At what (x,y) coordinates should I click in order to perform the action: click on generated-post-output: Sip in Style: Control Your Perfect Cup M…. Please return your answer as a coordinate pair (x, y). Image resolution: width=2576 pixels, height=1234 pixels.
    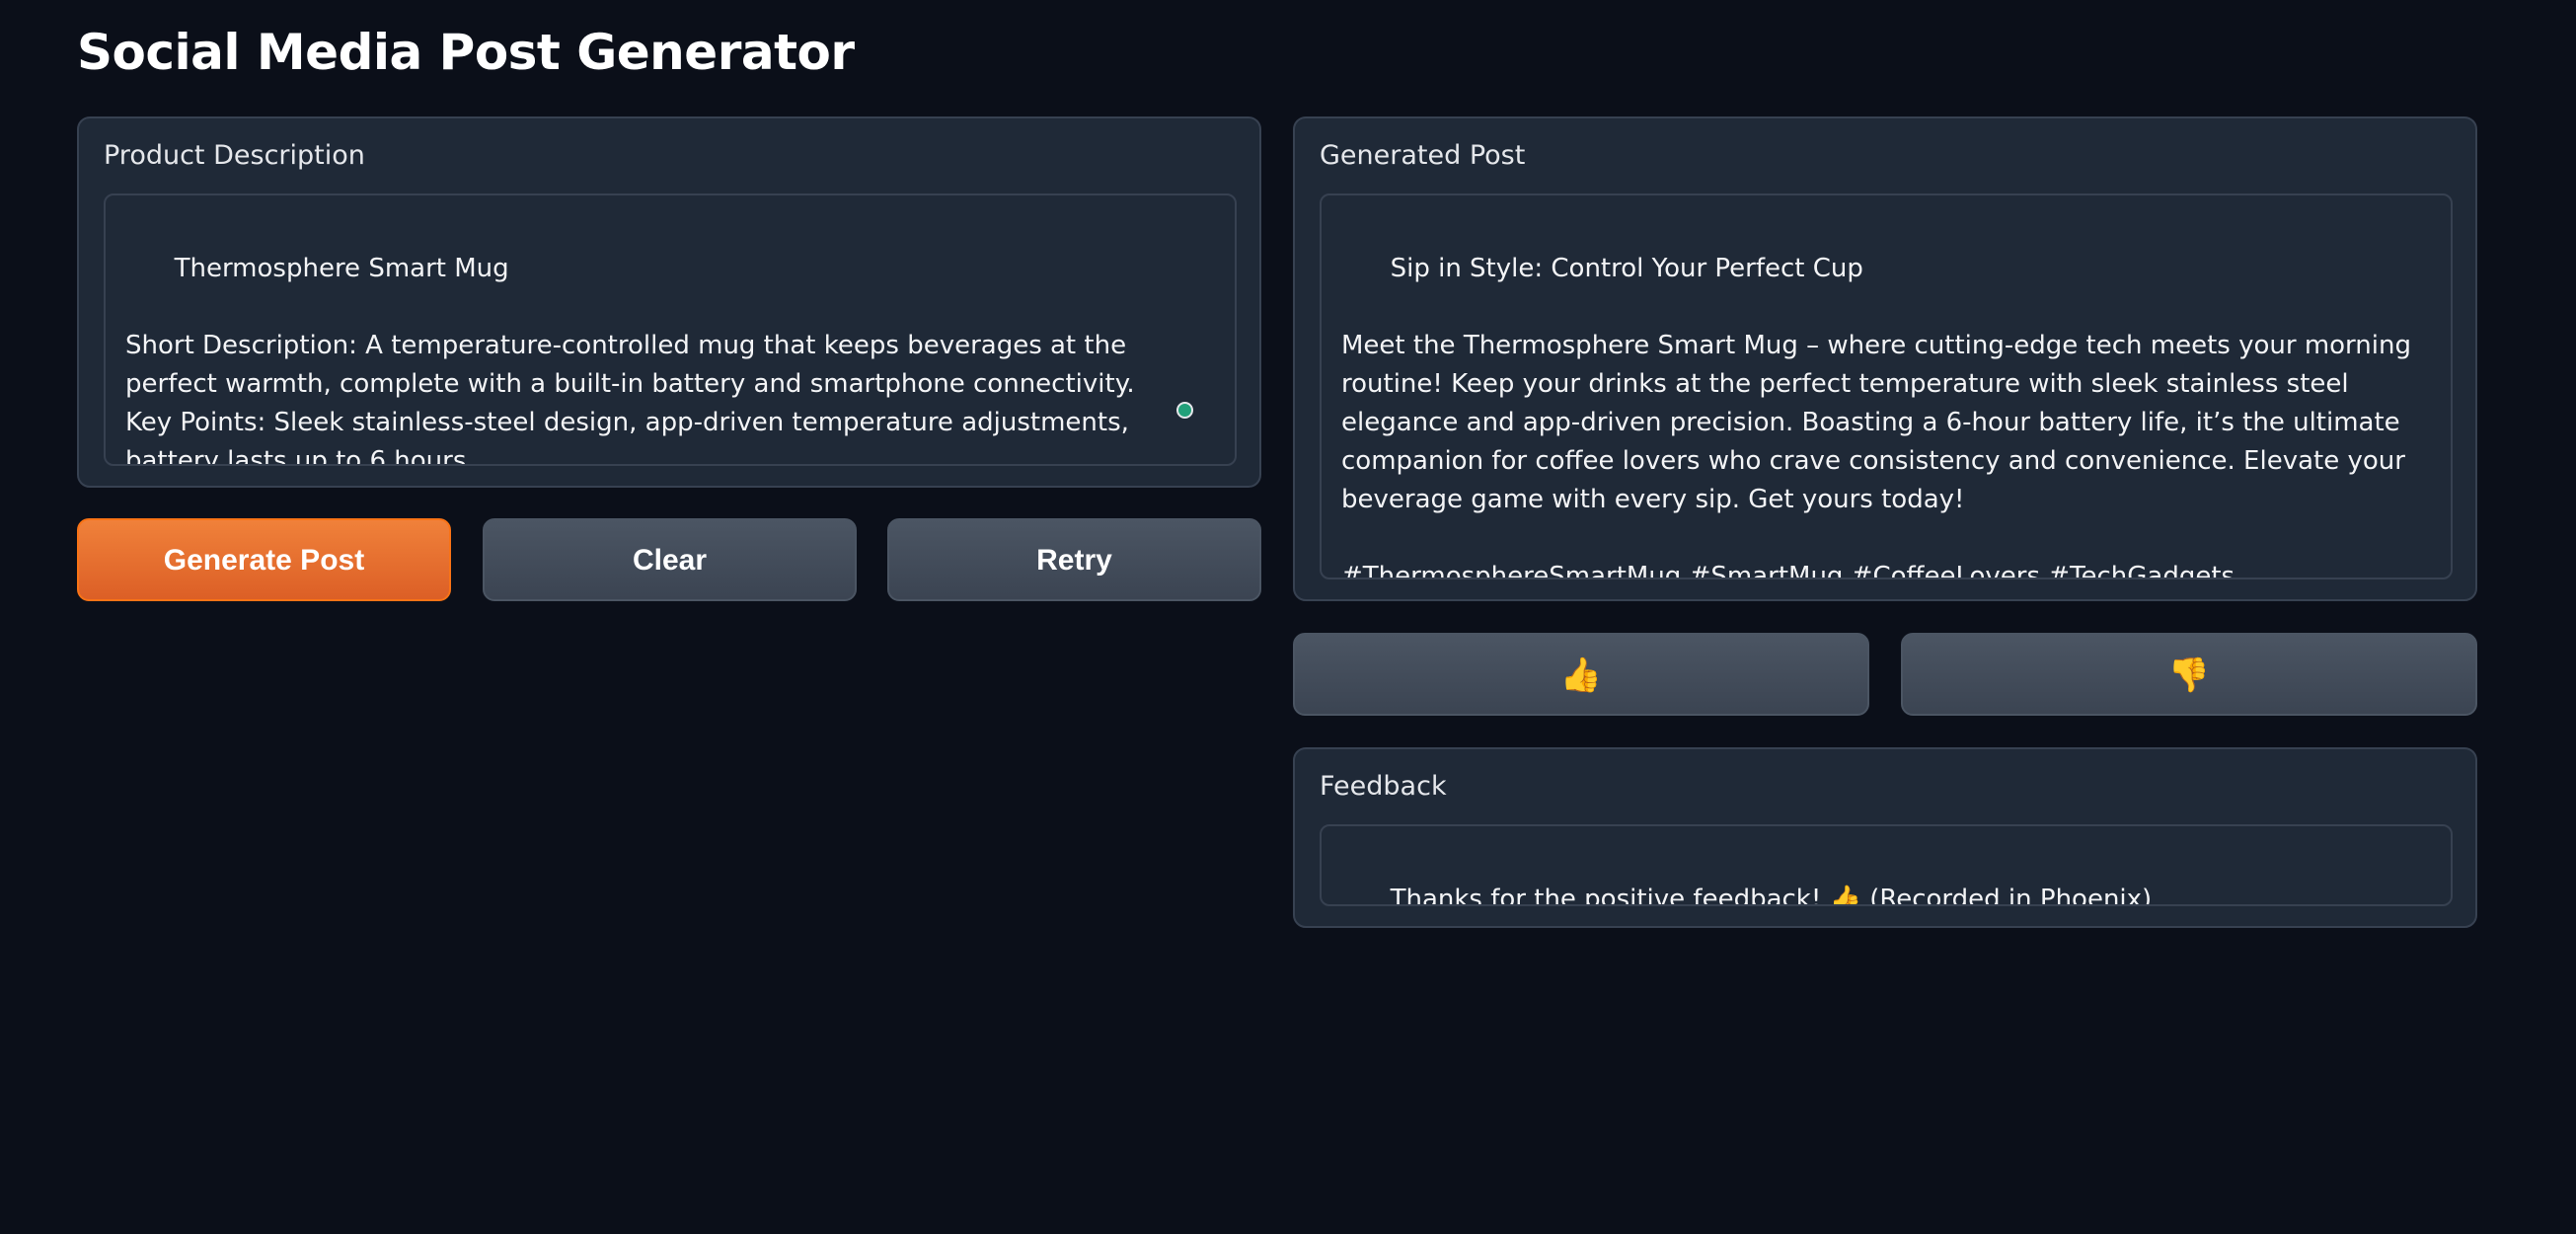
    Looking at the image, I should click on (1887, 386).